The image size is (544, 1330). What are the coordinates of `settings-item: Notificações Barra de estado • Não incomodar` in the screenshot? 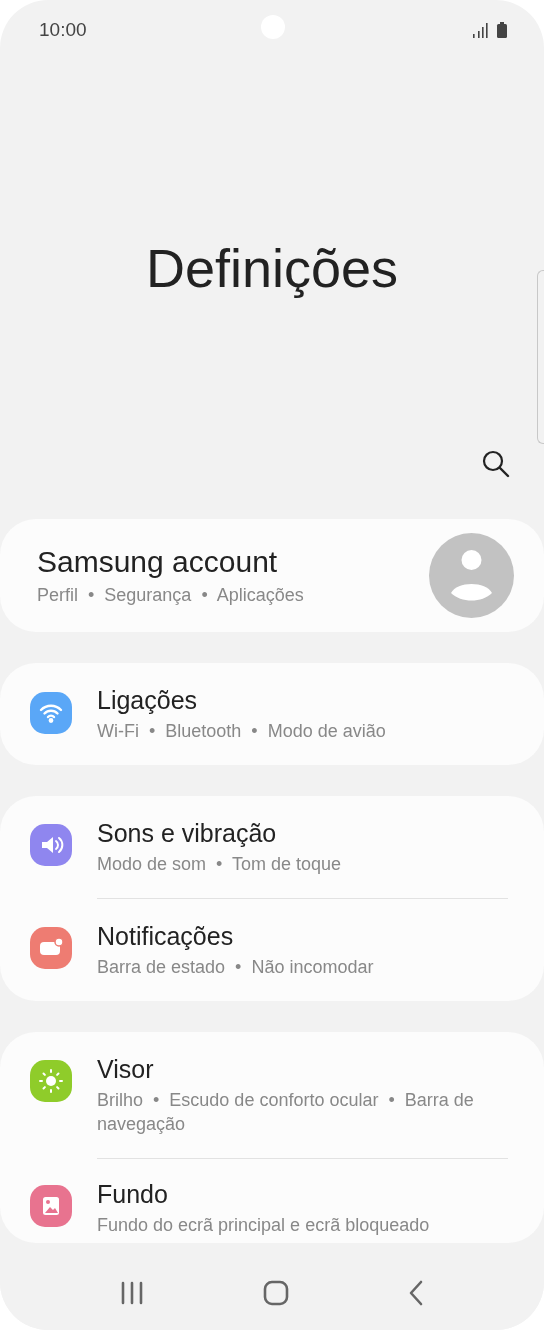 It's located at (272, 950).